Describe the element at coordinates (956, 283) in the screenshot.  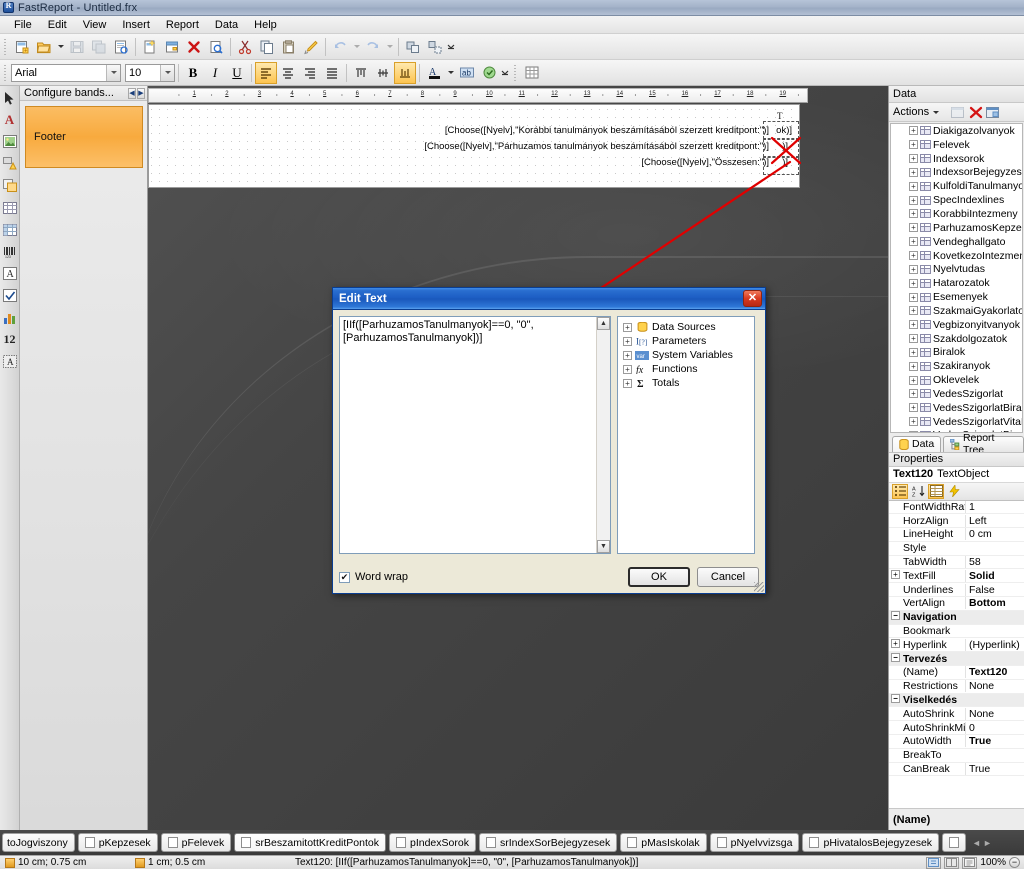
I see `data-tree-item: + Hatarozatok` at that location.